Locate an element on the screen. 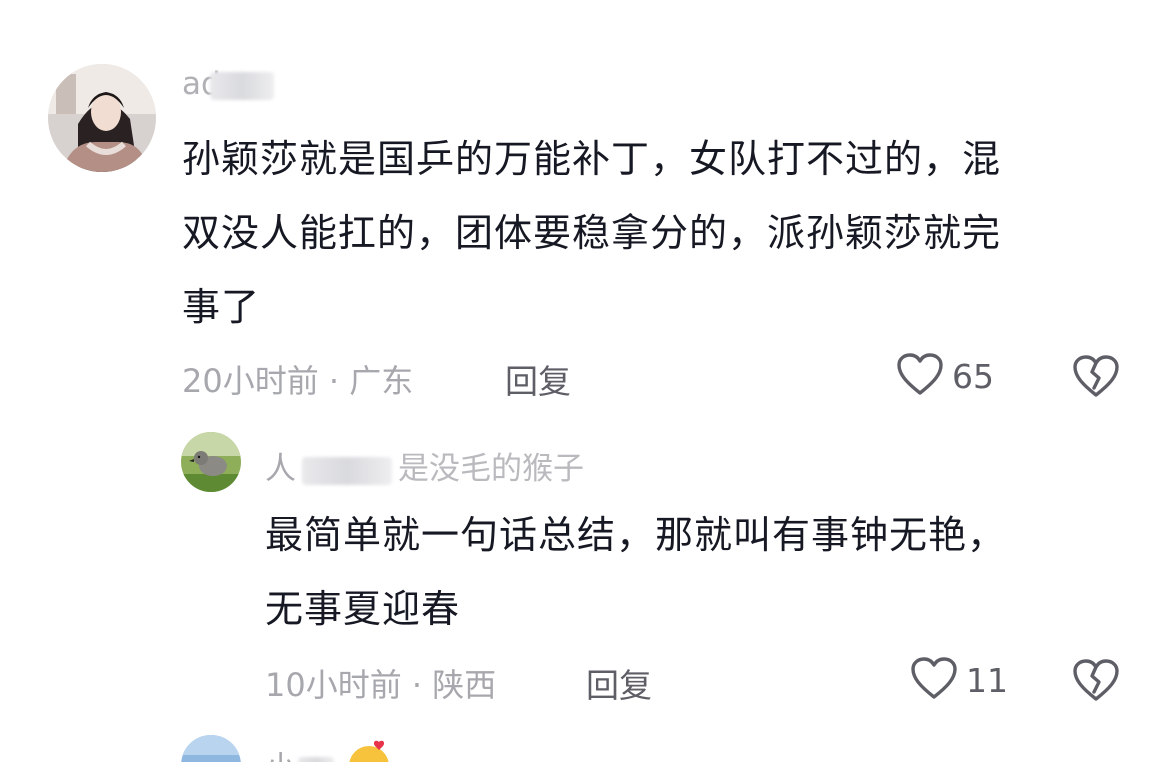  location: 广东 is located at coordinates (381, 381).